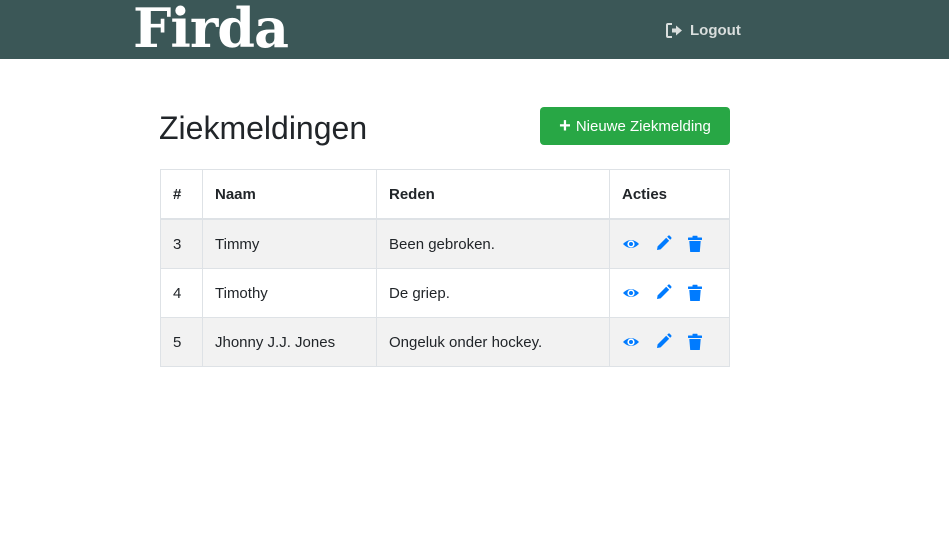  Describe the element at coordinates (715, 30) in the screenshot. I see `logout-label: Logout` at that location.